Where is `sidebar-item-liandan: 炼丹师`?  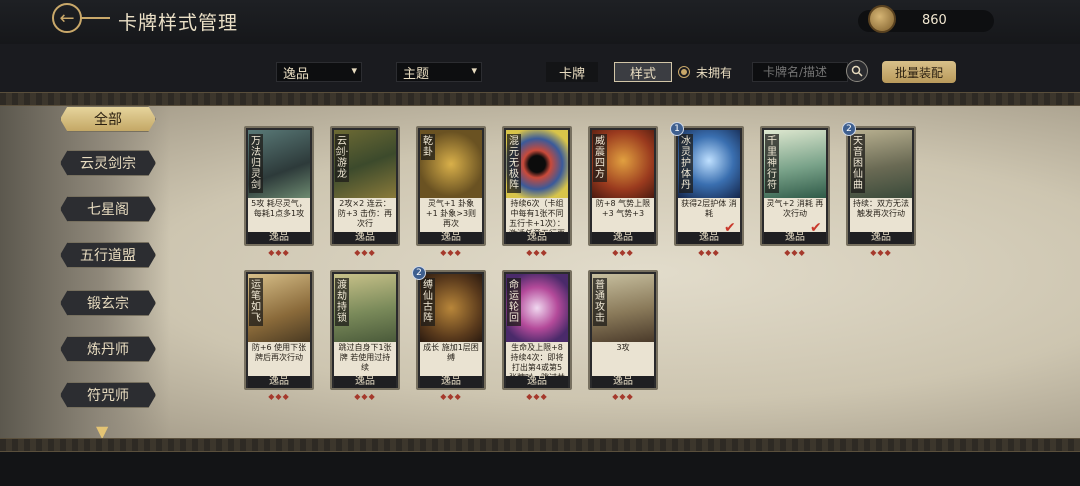
sidebar-item-liandan: 炼丹师 is located at coordinates (108, 349).